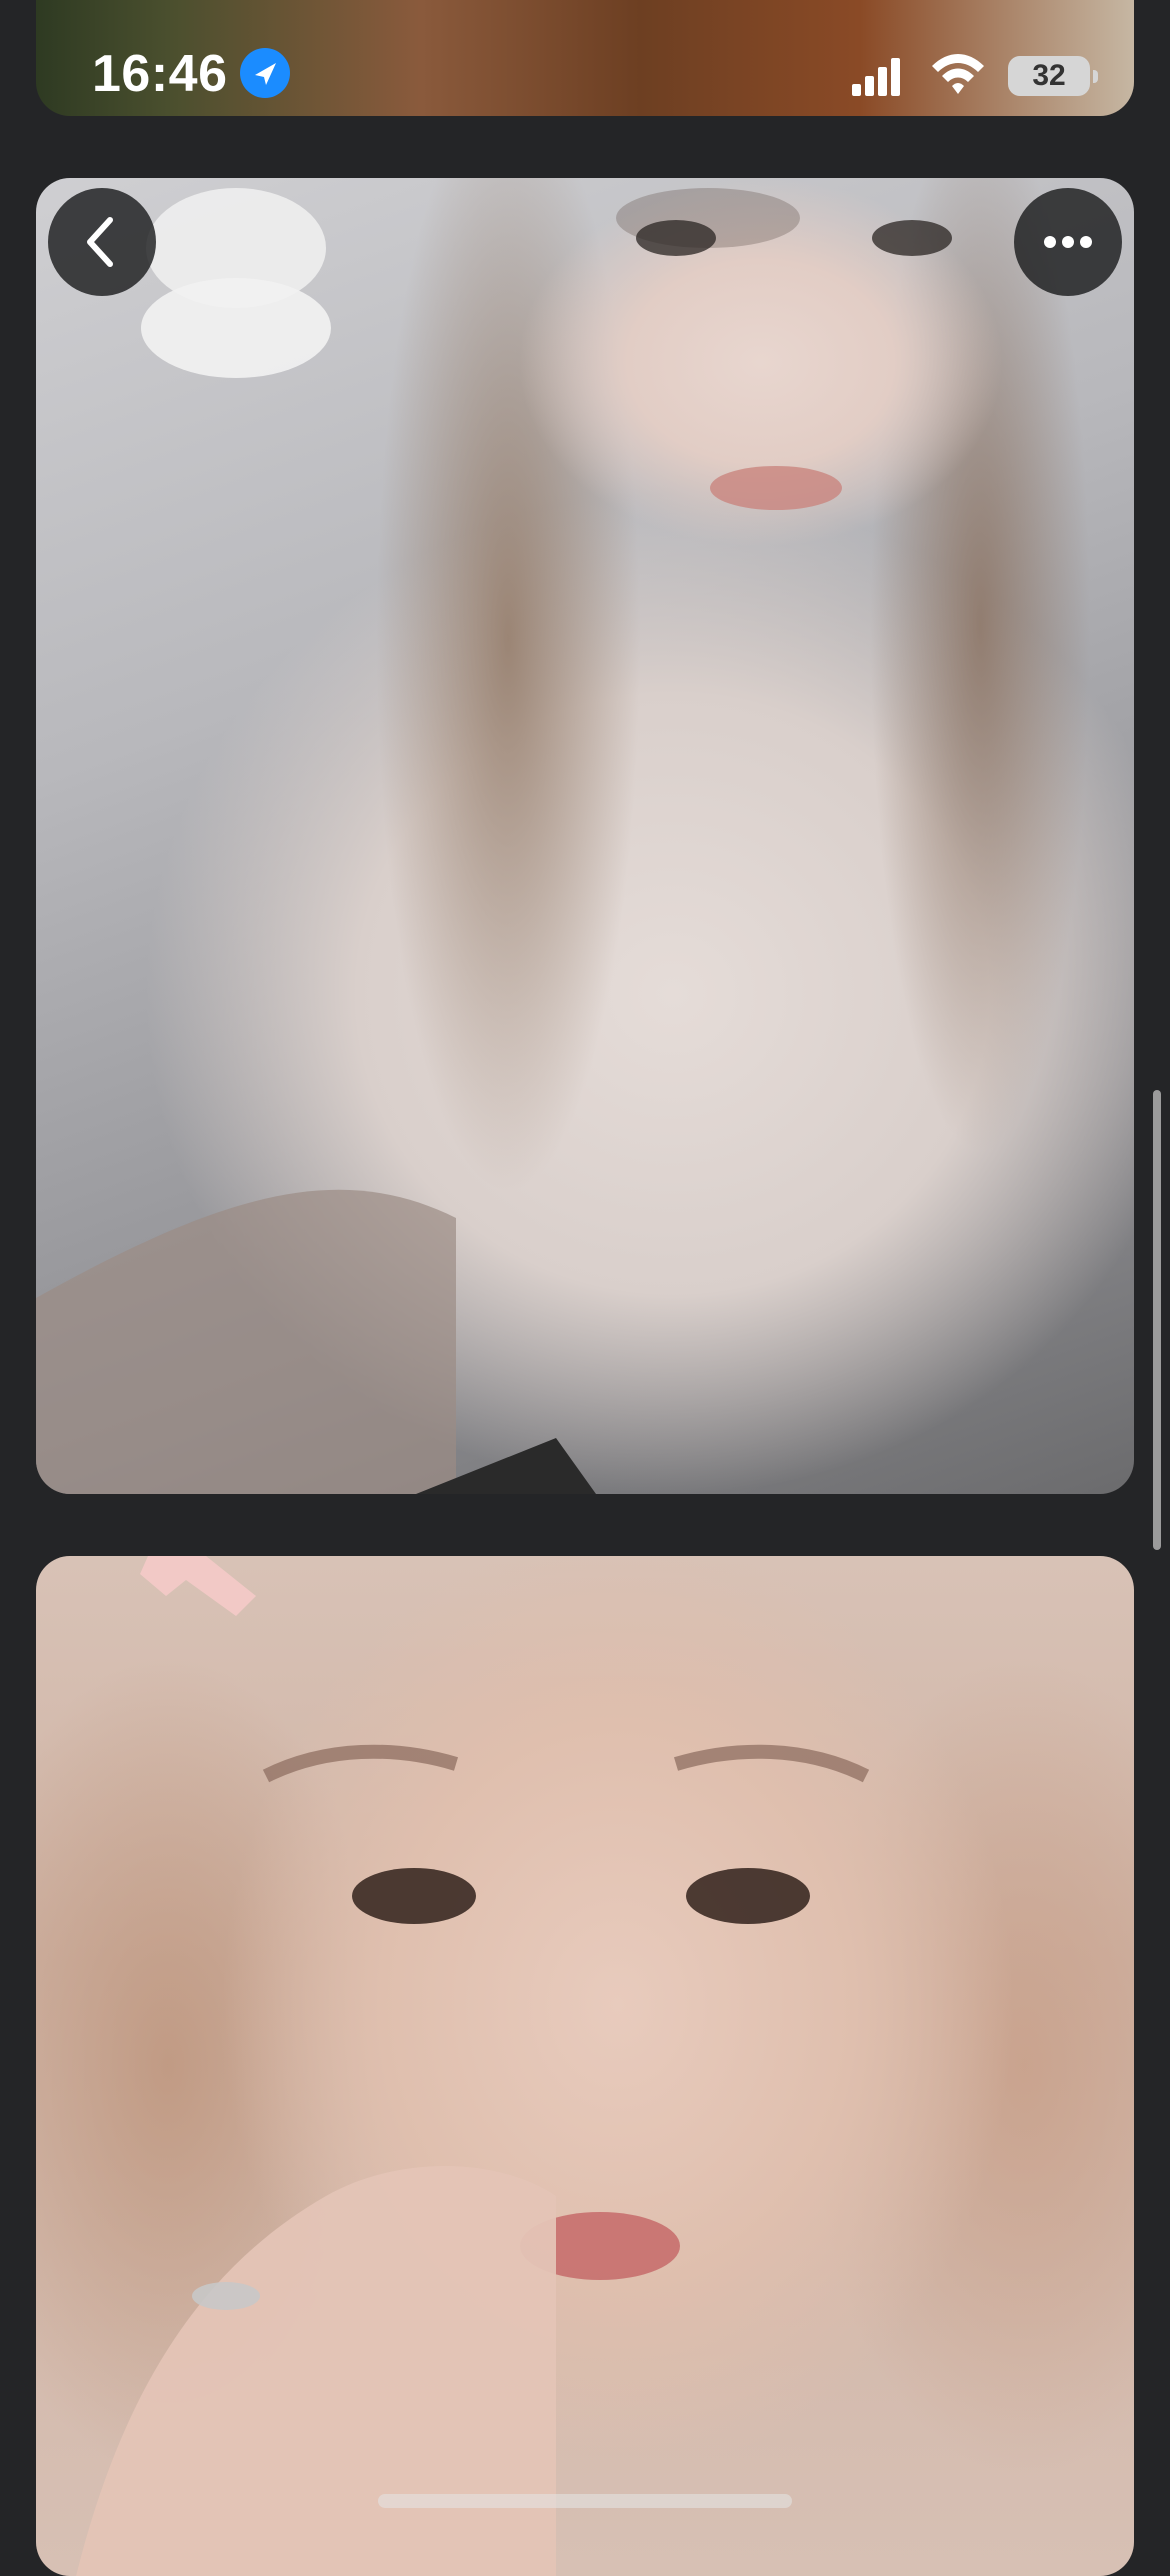  What do you see at coordinates (1157, 1320) in the screenshot?
I see `scroll-indicator` at bounding box center [1157, 1320].